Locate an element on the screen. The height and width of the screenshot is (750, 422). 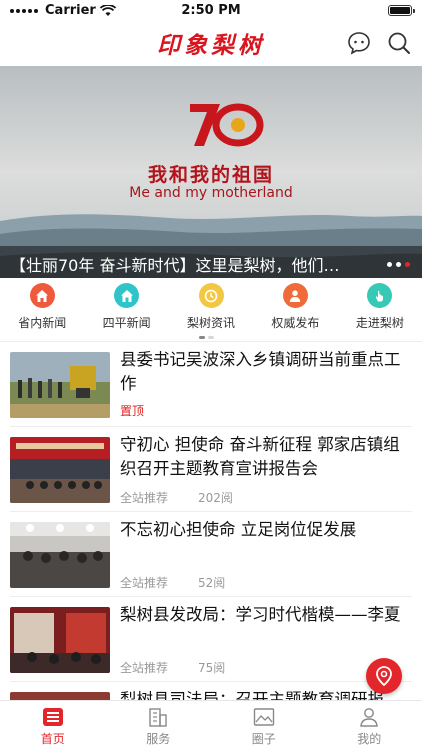
category-item-province-news: 省内新闻 is located at coordinates (42, 310).